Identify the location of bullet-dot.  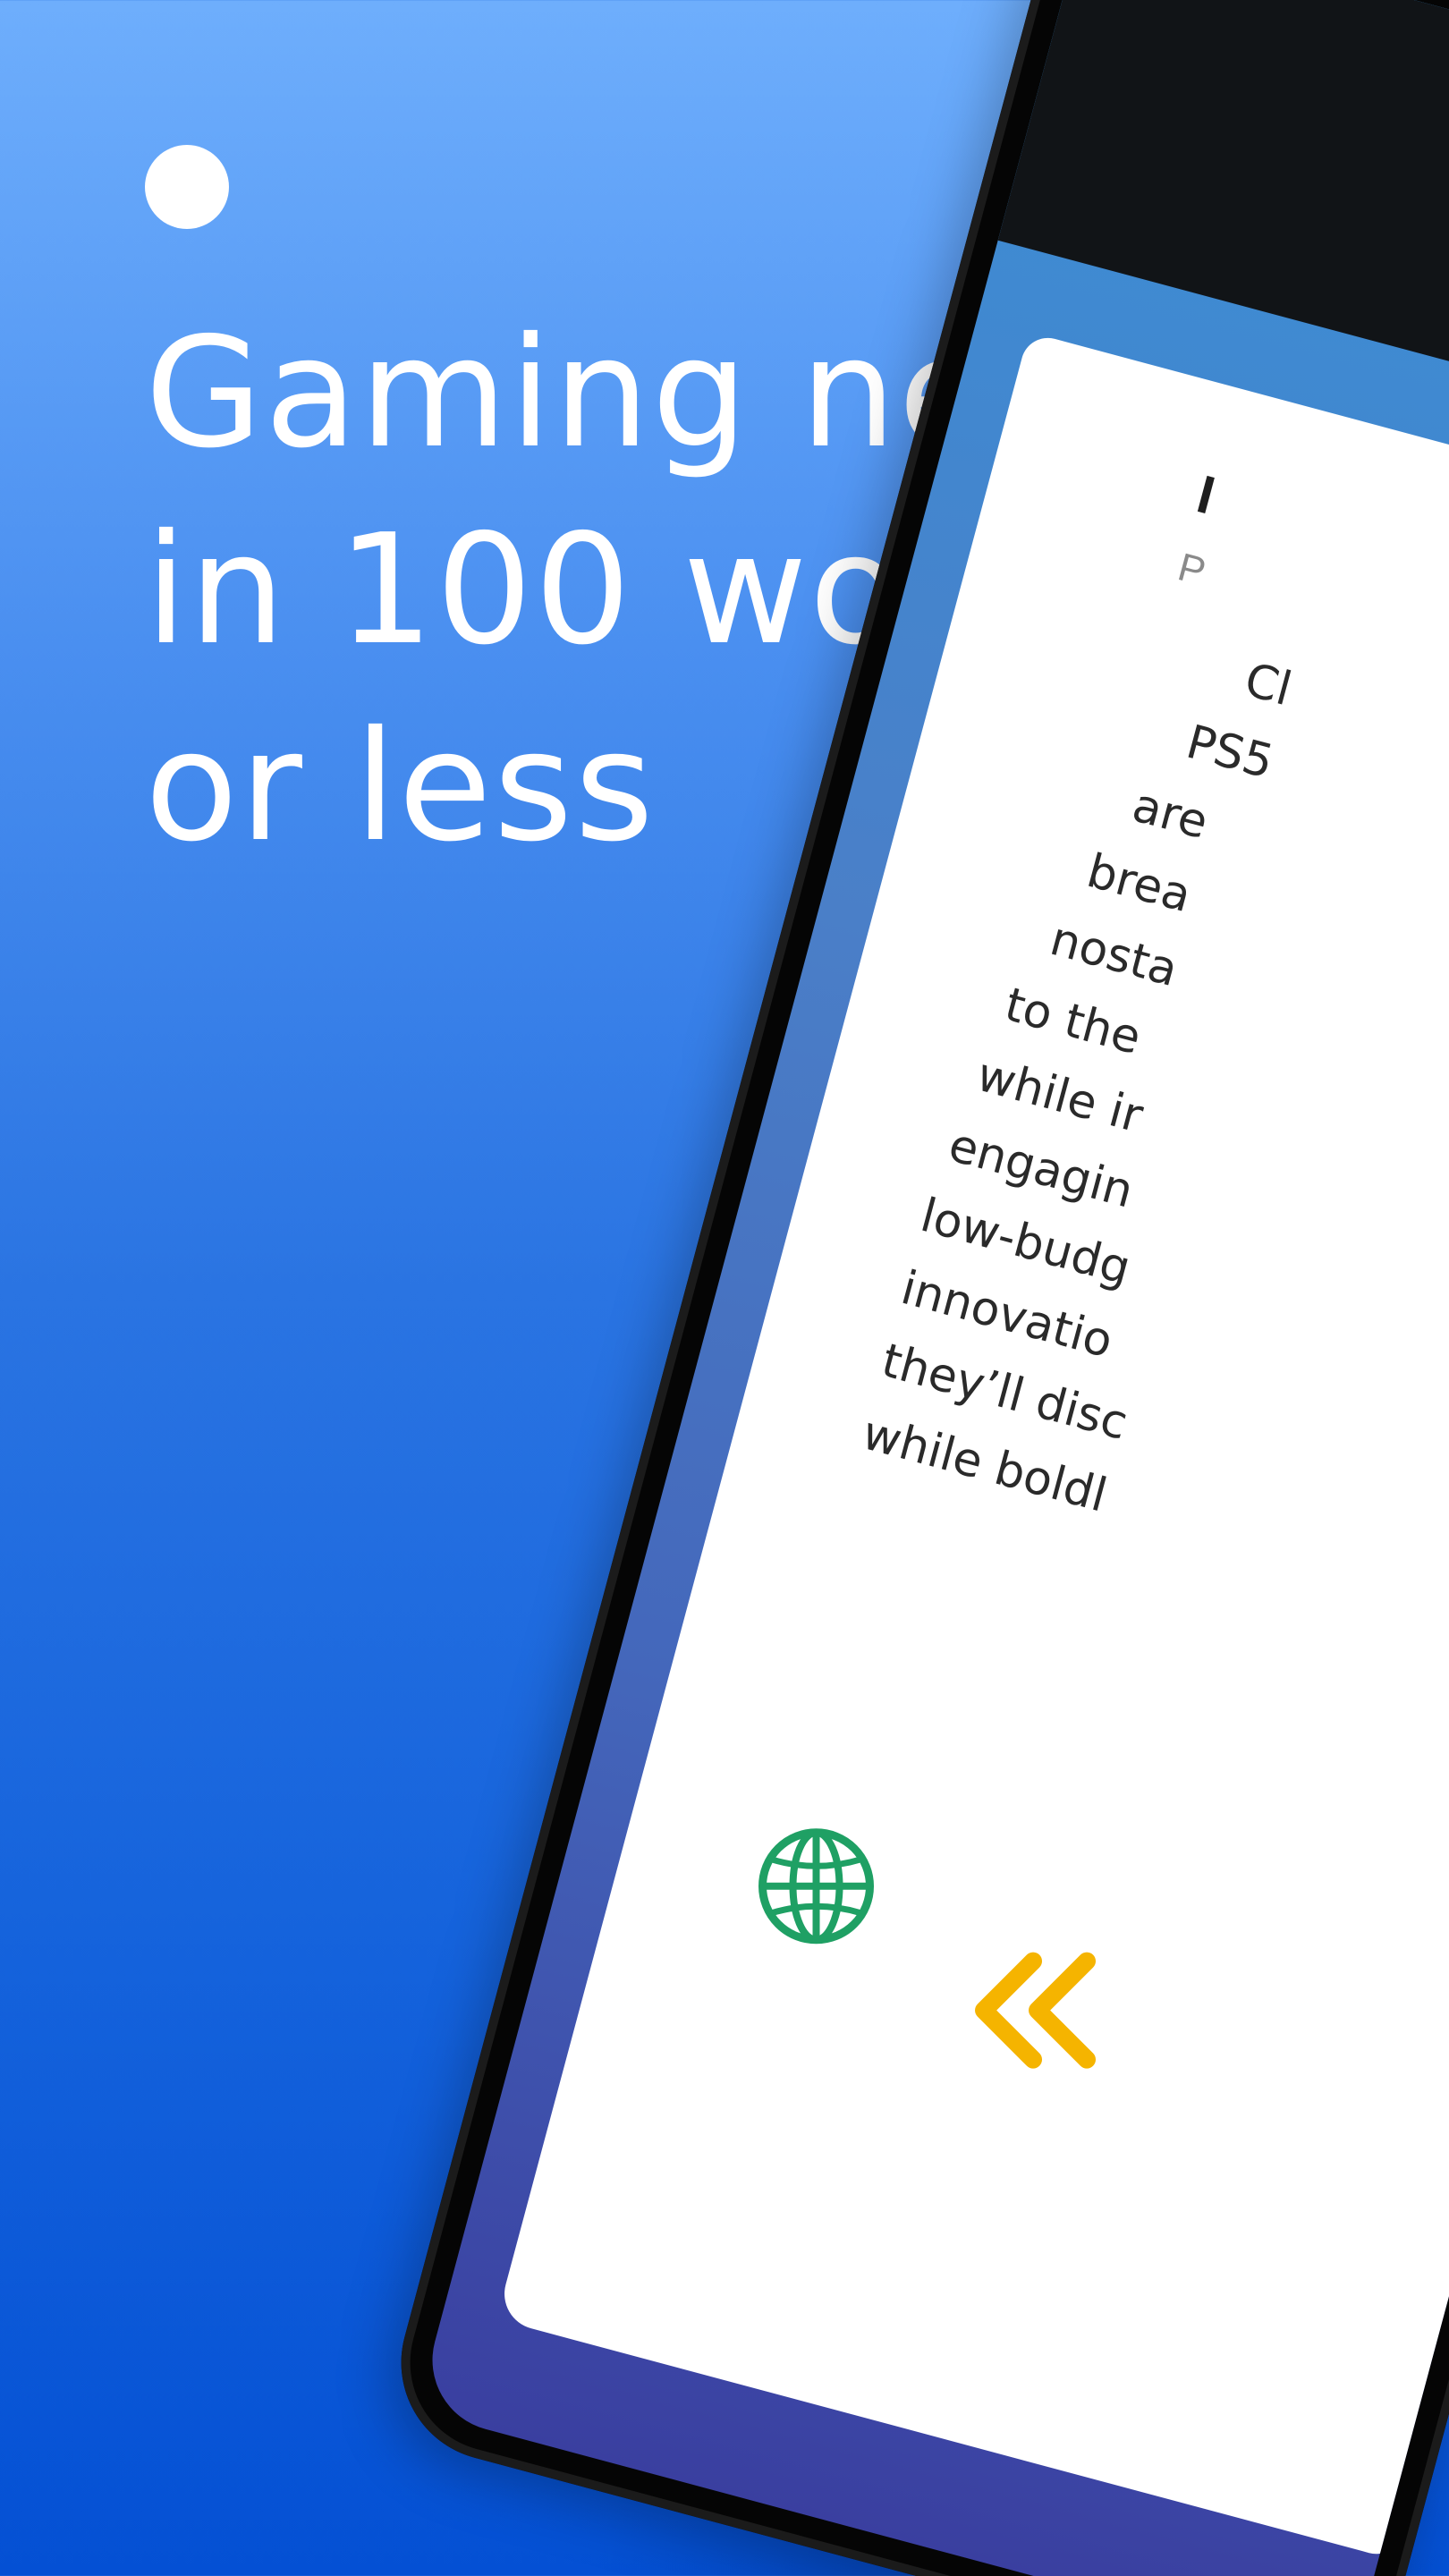
(187, 187).